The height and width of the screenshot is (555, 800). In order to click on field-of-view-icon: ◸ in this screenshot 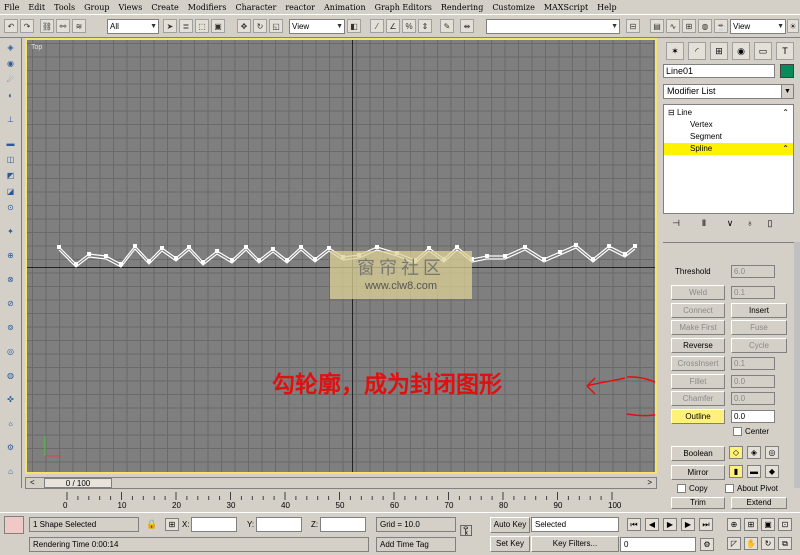, I will do `click(734, 543)`.